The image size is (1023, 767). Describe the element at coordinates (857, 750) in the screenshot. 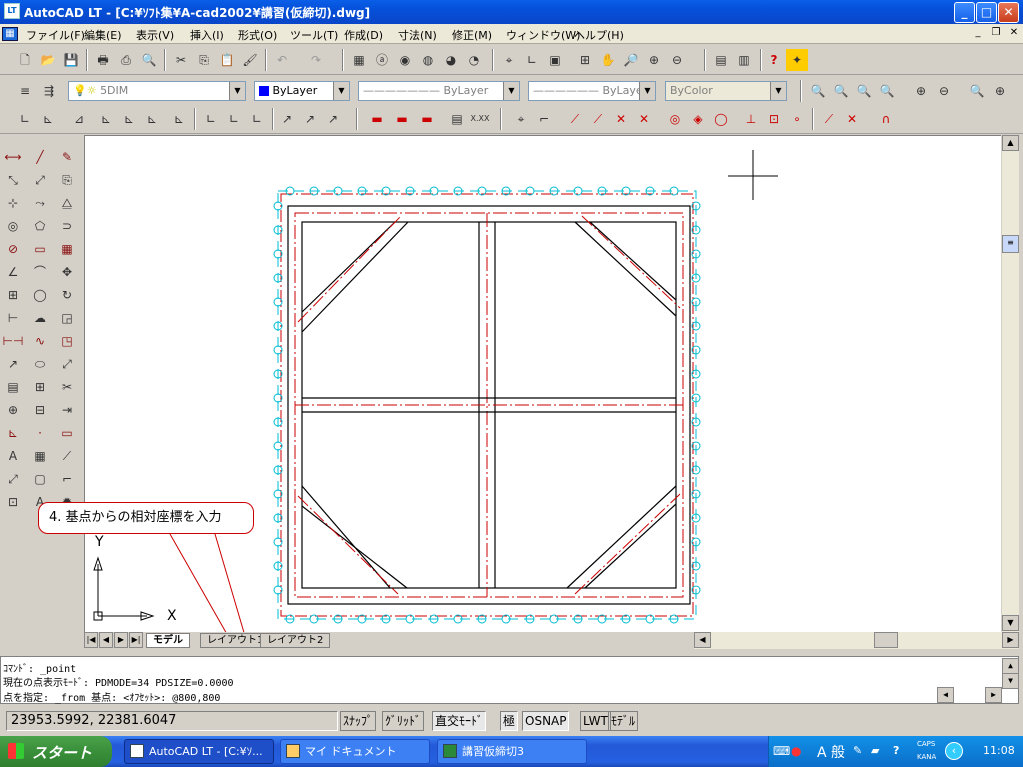

I see `ime-pad-icon: ✎` at that location.